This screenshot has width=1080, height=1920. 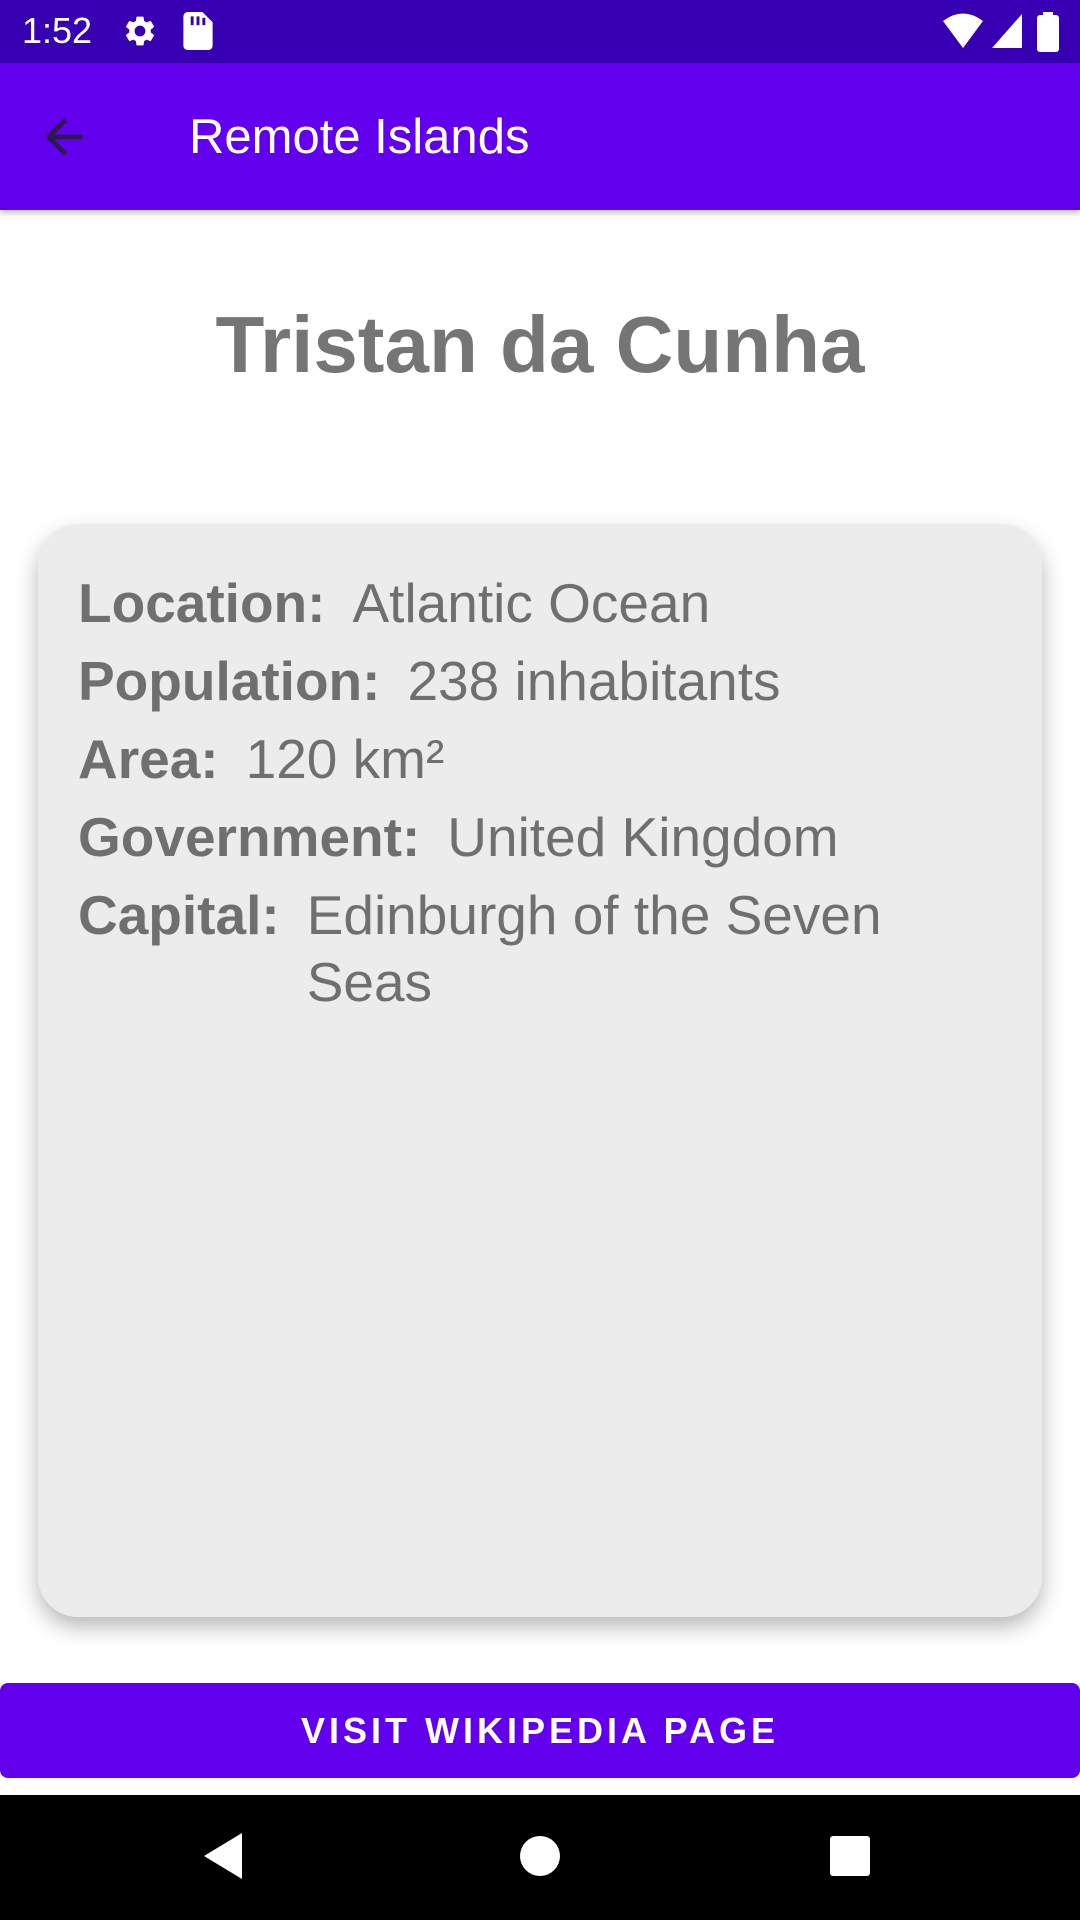 What do you see at coordinates (179, 915) in the screenshot?
I see `capital-label: Capital:` at bounding box center [179, 915].